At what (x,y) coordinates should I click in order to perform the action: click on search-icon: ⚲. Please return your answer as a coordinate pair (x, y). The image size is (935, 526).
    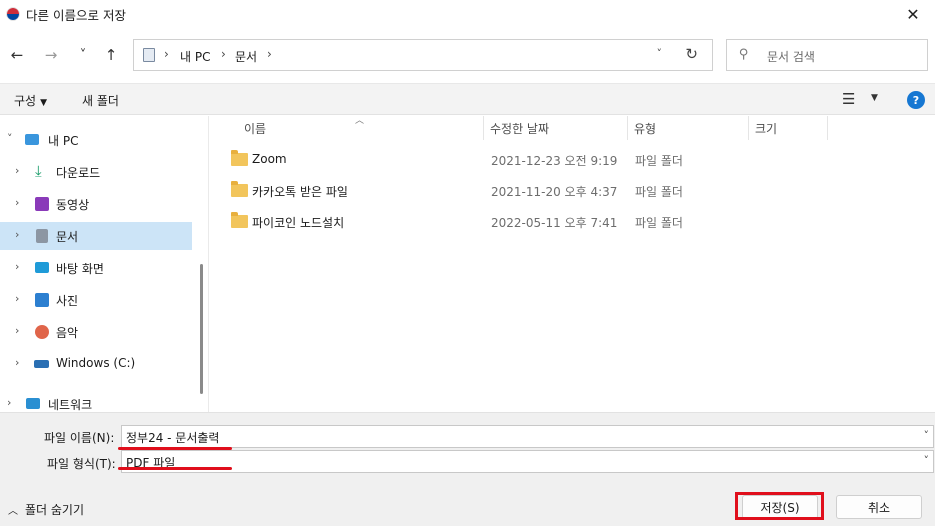
    Looking at the image, I should click on (744, 54).